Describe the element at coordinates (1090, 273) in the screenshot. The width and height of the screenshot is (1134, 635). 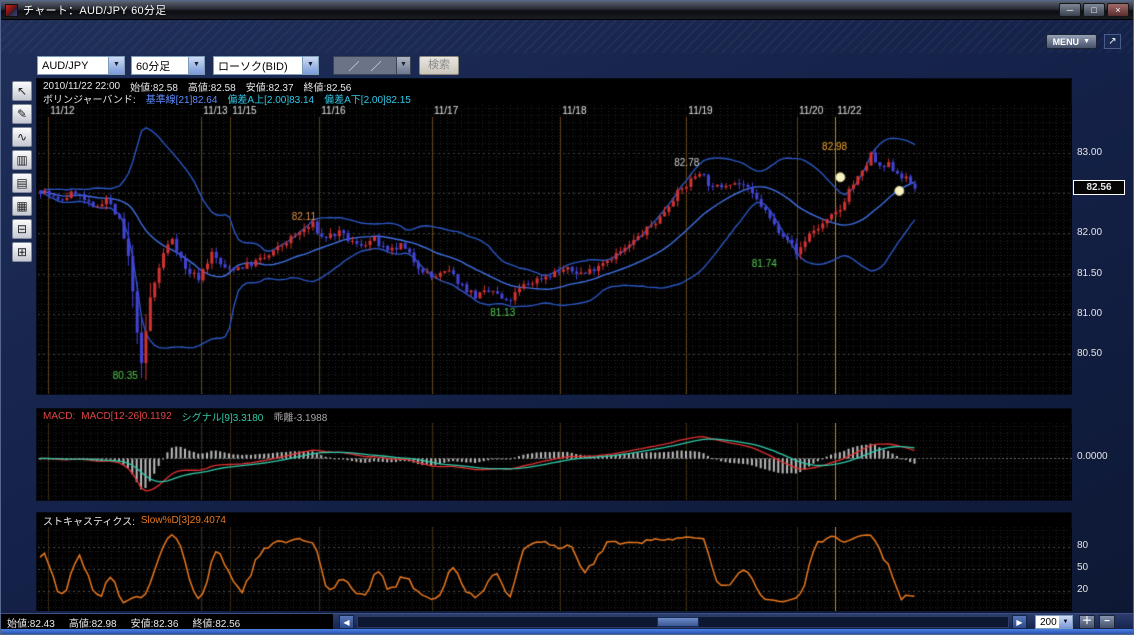
I see `price-label: 81.50` at that location.